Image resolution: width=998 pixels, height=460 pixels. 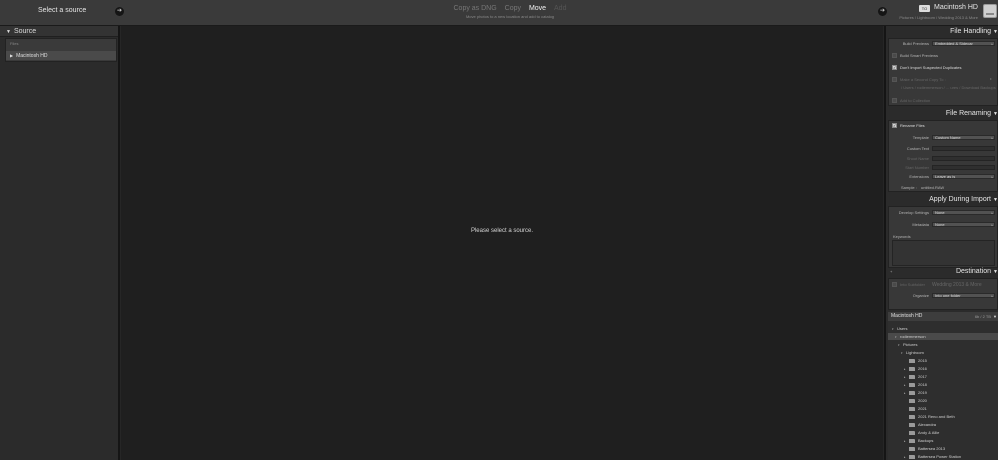 I want to click on develop-settings-label: Develop Settings, so click(x=913, y=212).